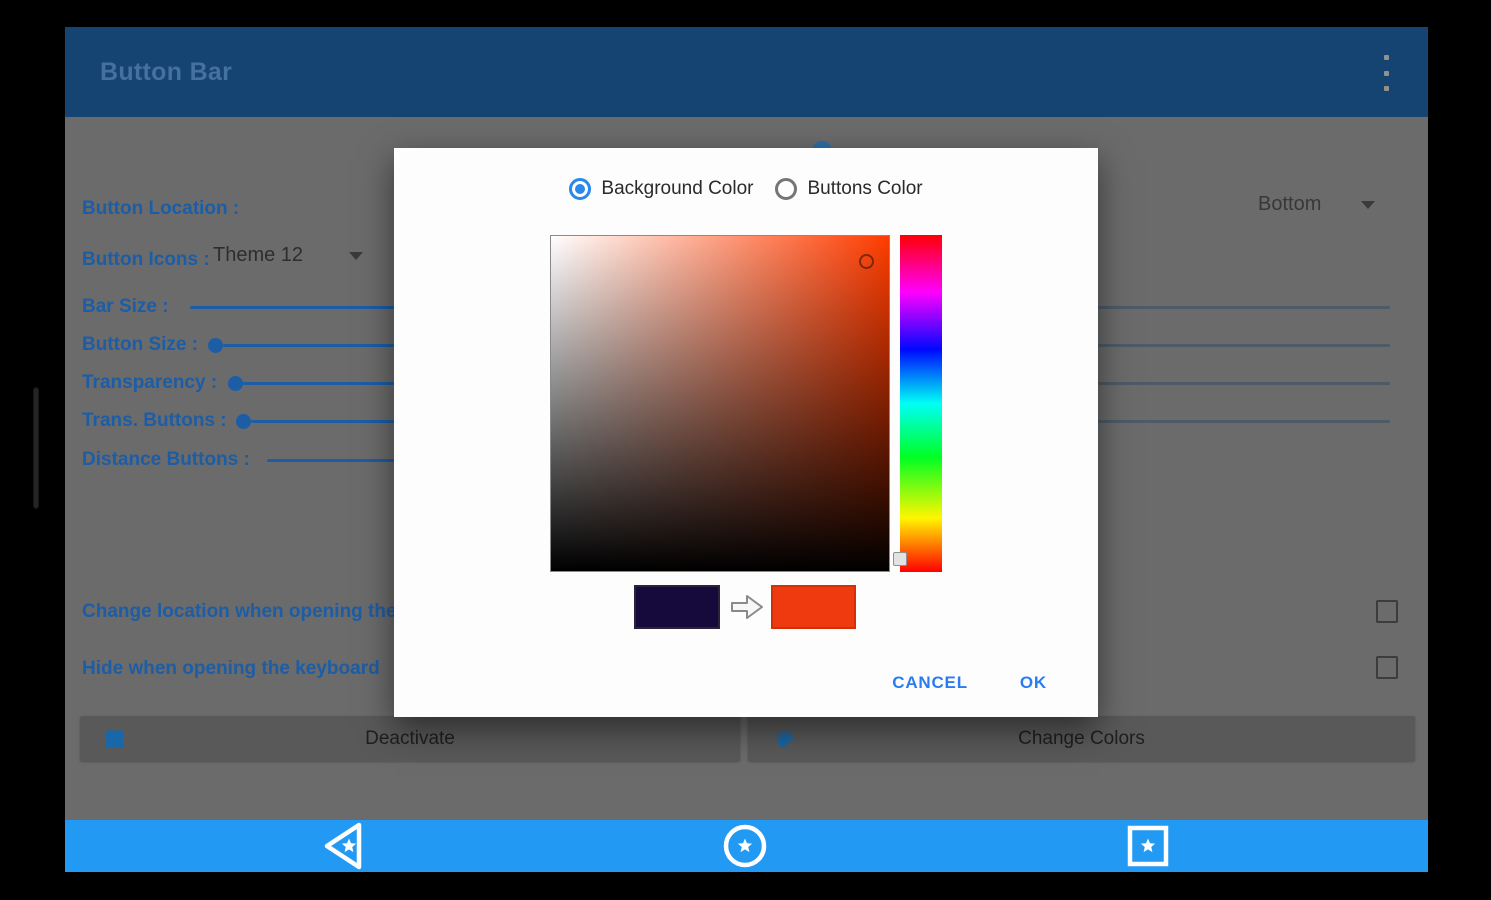 The image size is (1491, 900). What do you see at coordinates (161, 208) in the screenshot?
I see `button-location-label: Button Location :` at bounding box center [161, 208].